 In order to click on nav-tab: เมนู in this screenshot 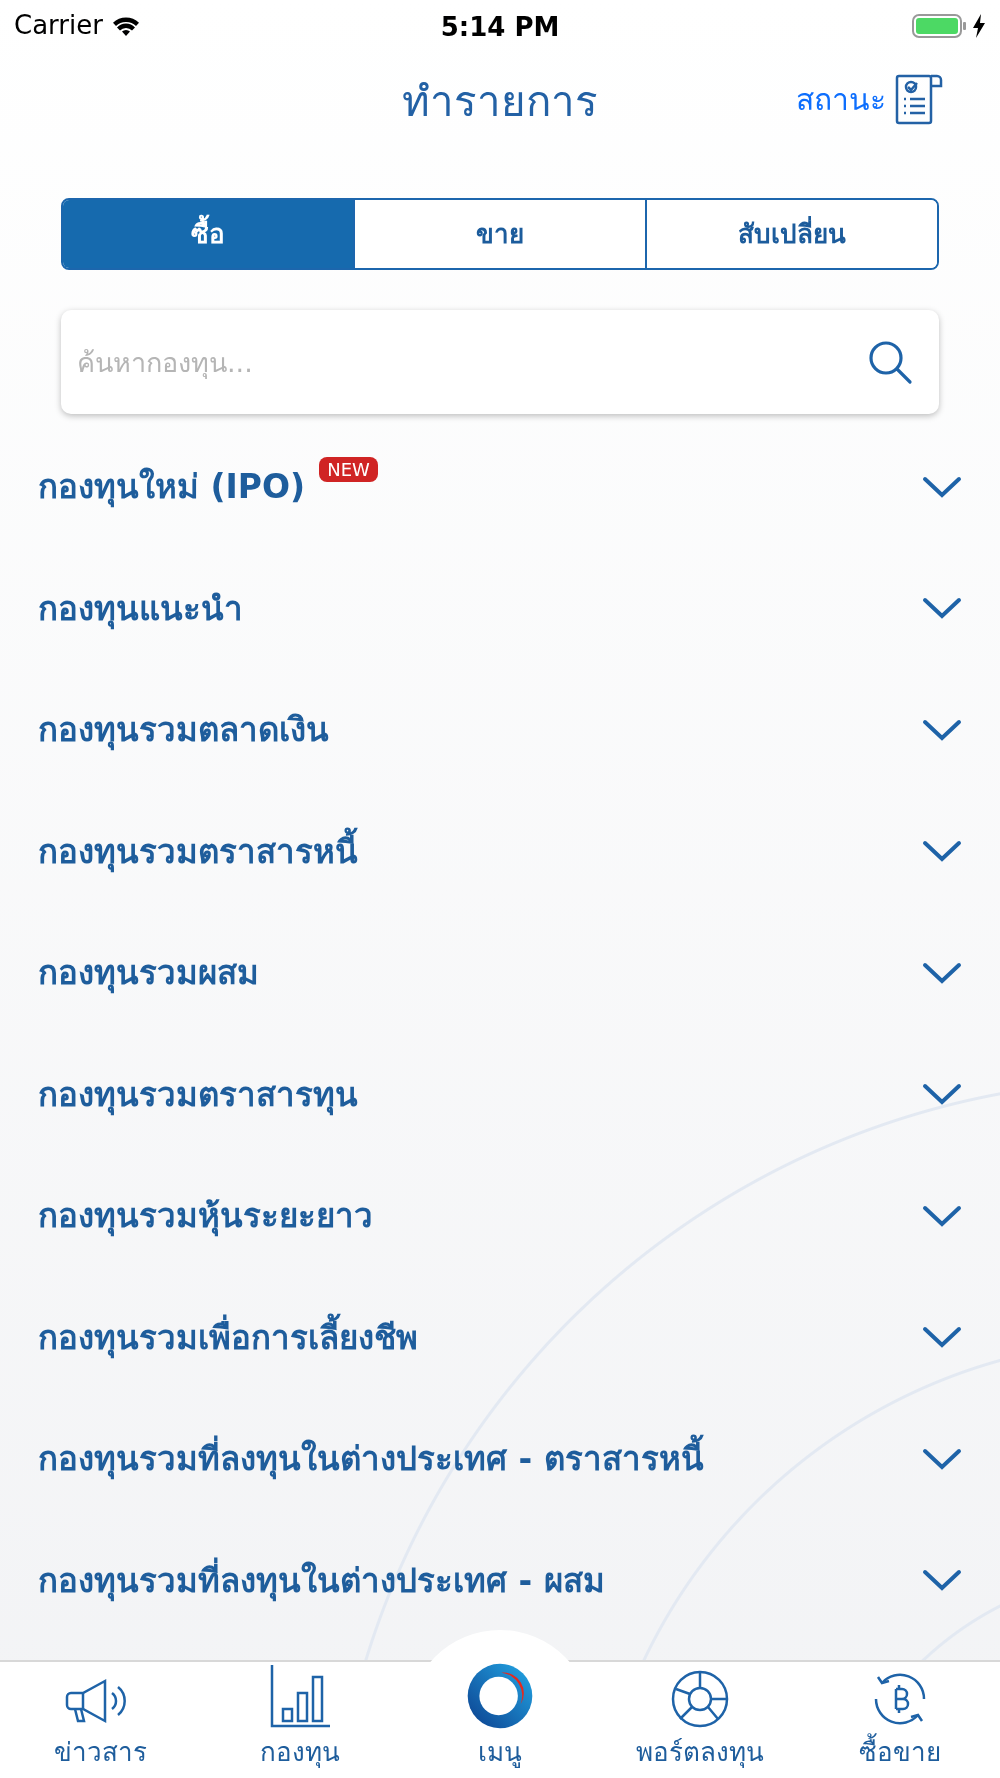, I will do `click(500, 1720)`.